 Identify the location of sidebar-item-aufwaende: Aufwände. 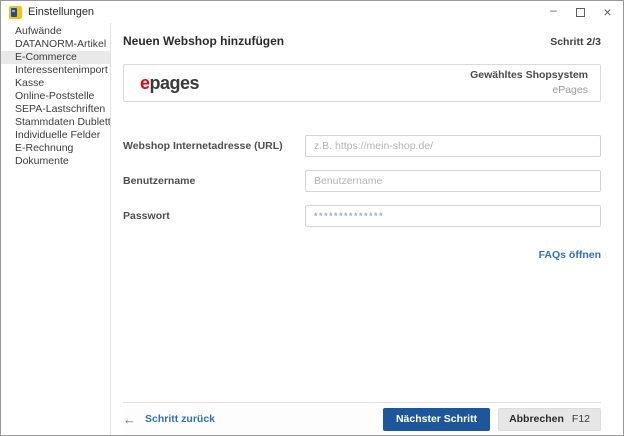
(55, 31).